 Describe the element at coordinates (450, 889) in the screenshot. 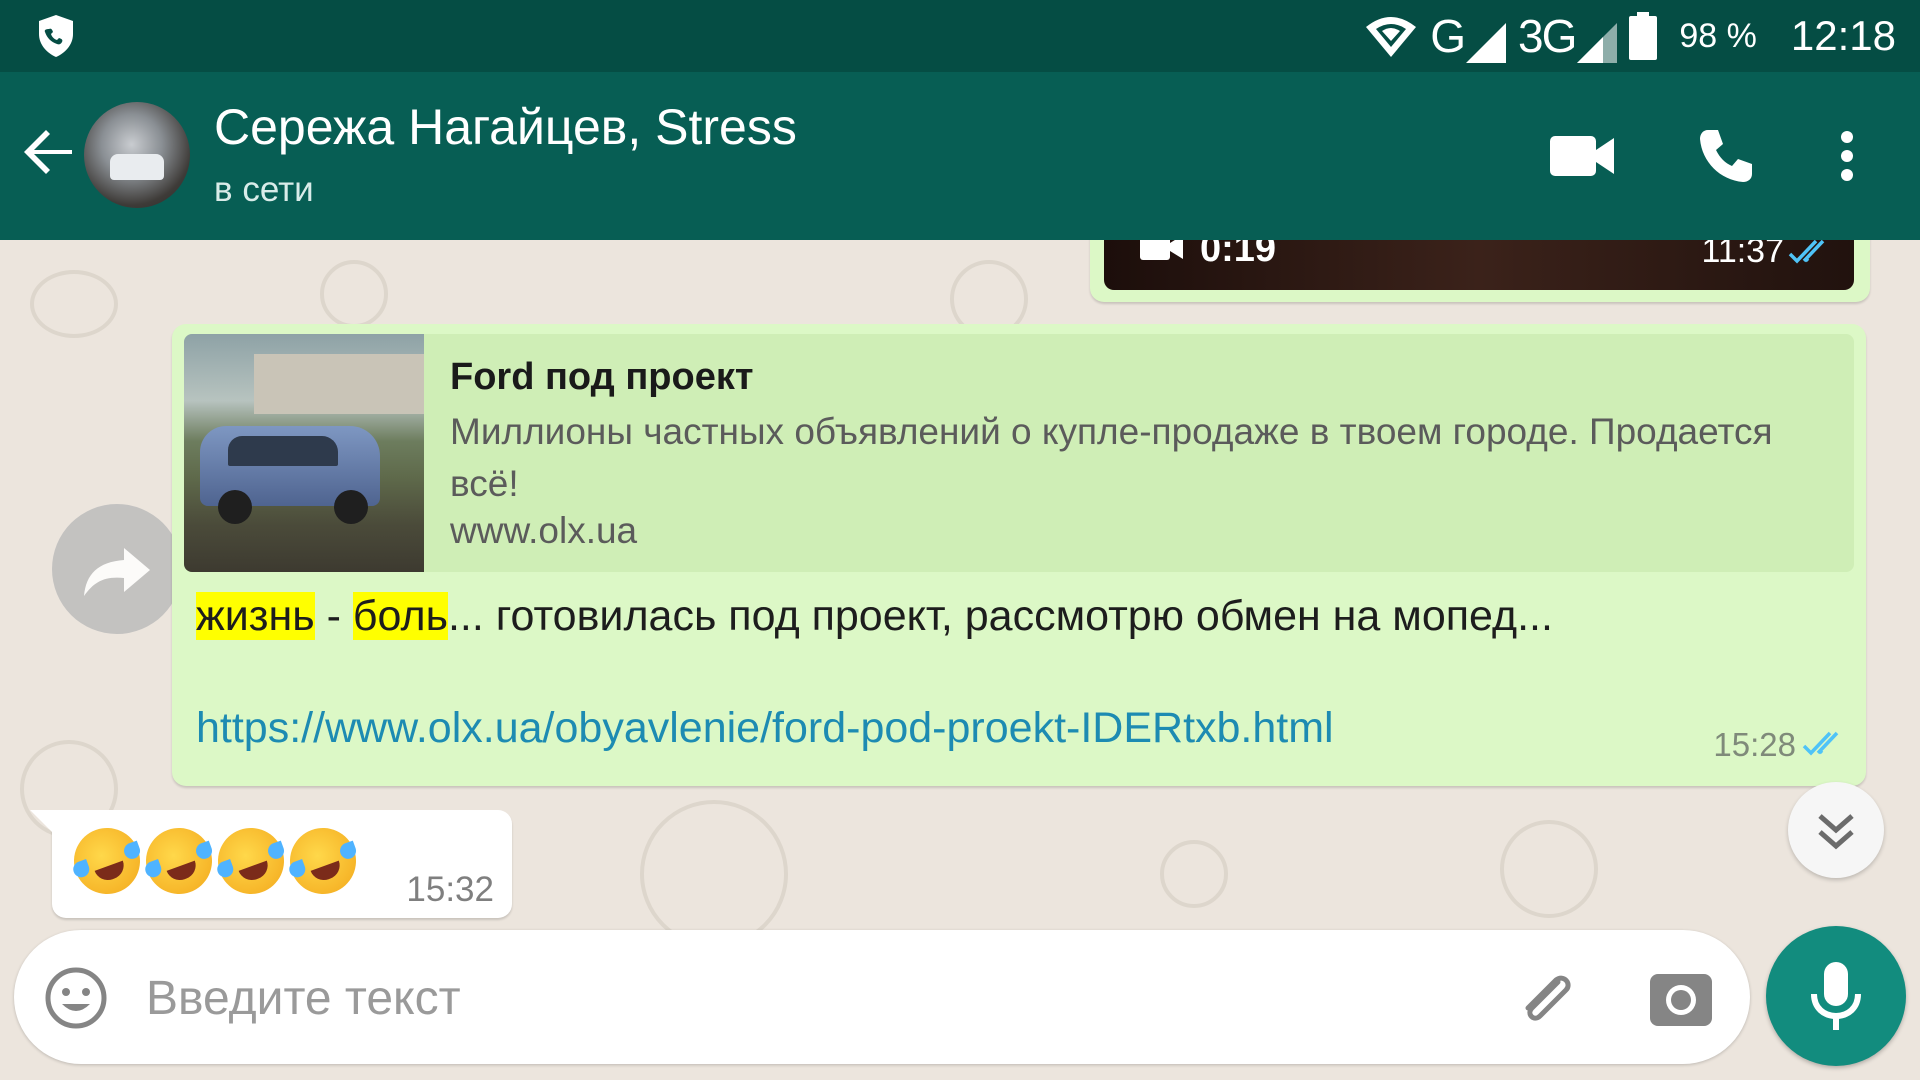

I see `message-time: 15:32` at that location.